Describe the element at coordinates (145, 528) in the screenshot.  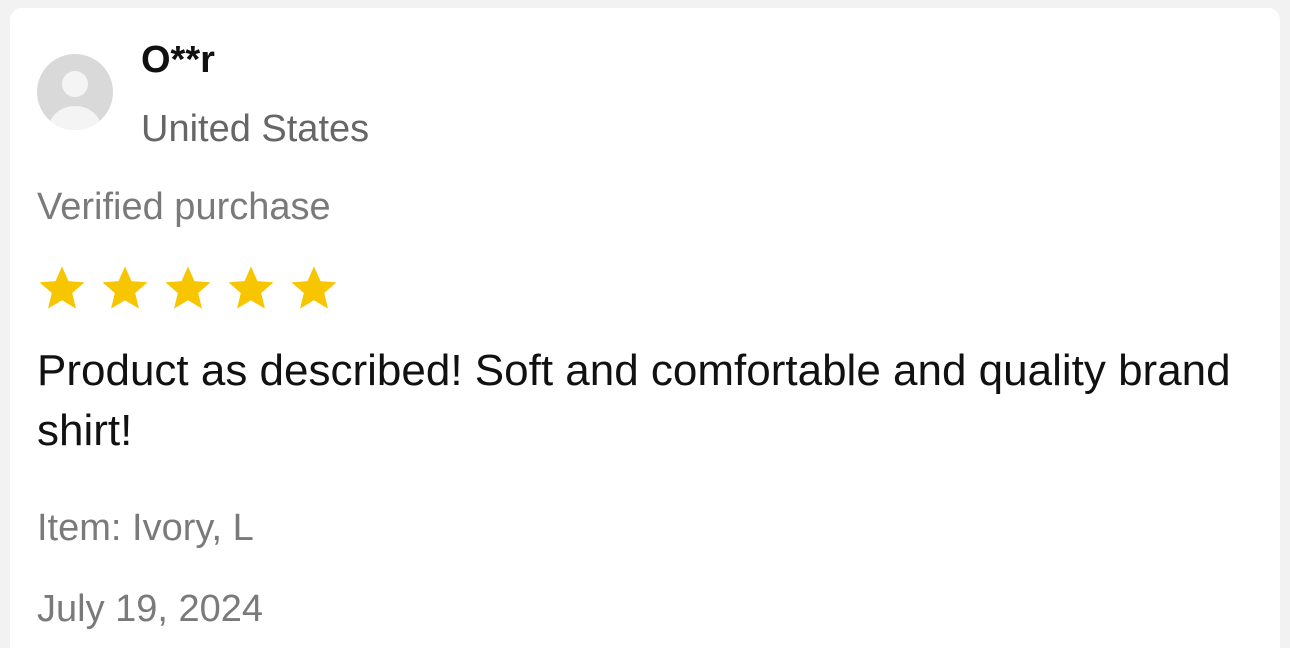
I see `item-variant: Item: Ivory, L` at that location.